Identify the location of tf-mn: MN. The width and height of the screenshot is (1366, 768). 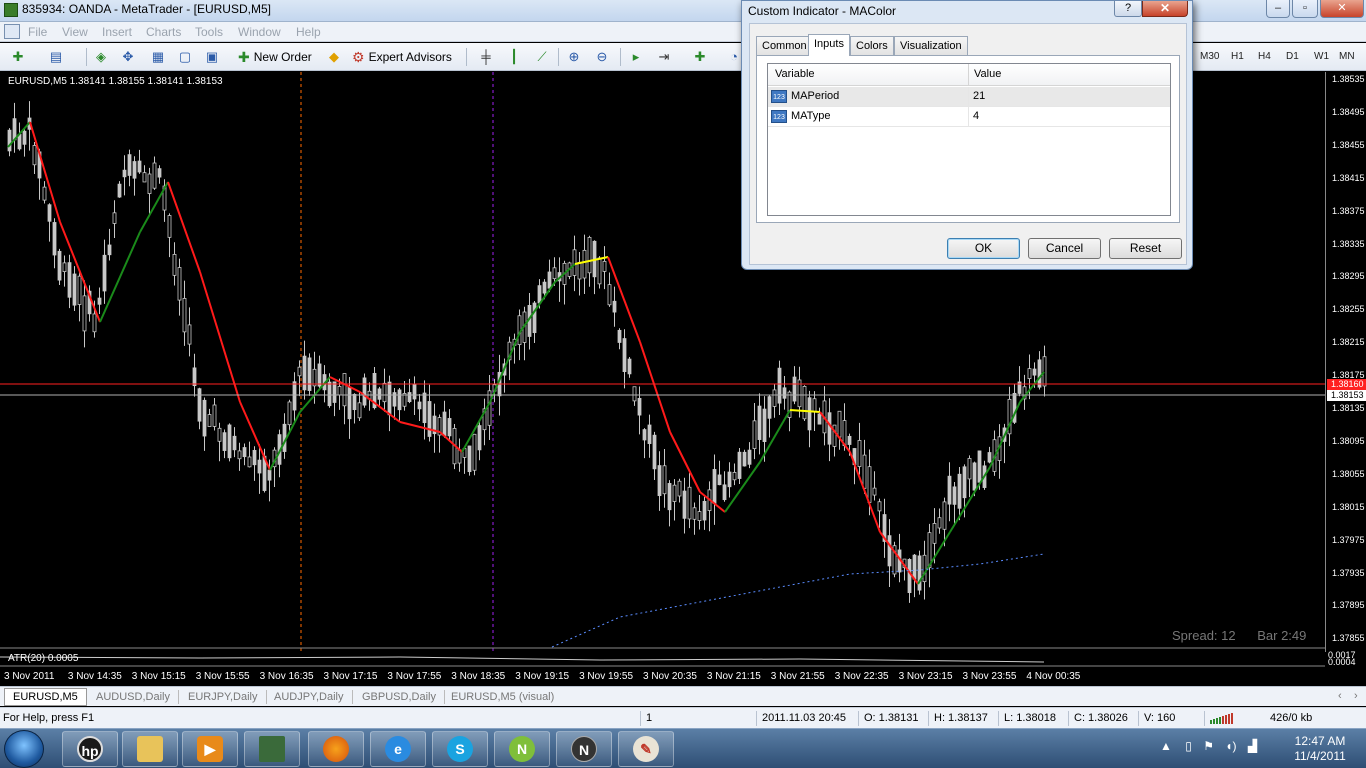
(1347, 56).